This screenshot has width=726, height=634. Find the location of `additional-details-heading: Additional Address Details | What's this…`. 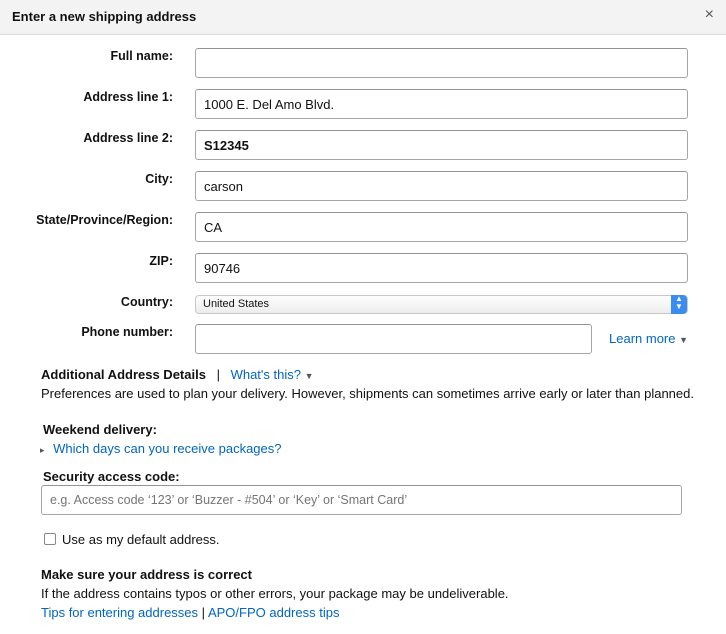

additional-details-heading: Additional Address Details | What's this… is located at coordinates (177, 374).